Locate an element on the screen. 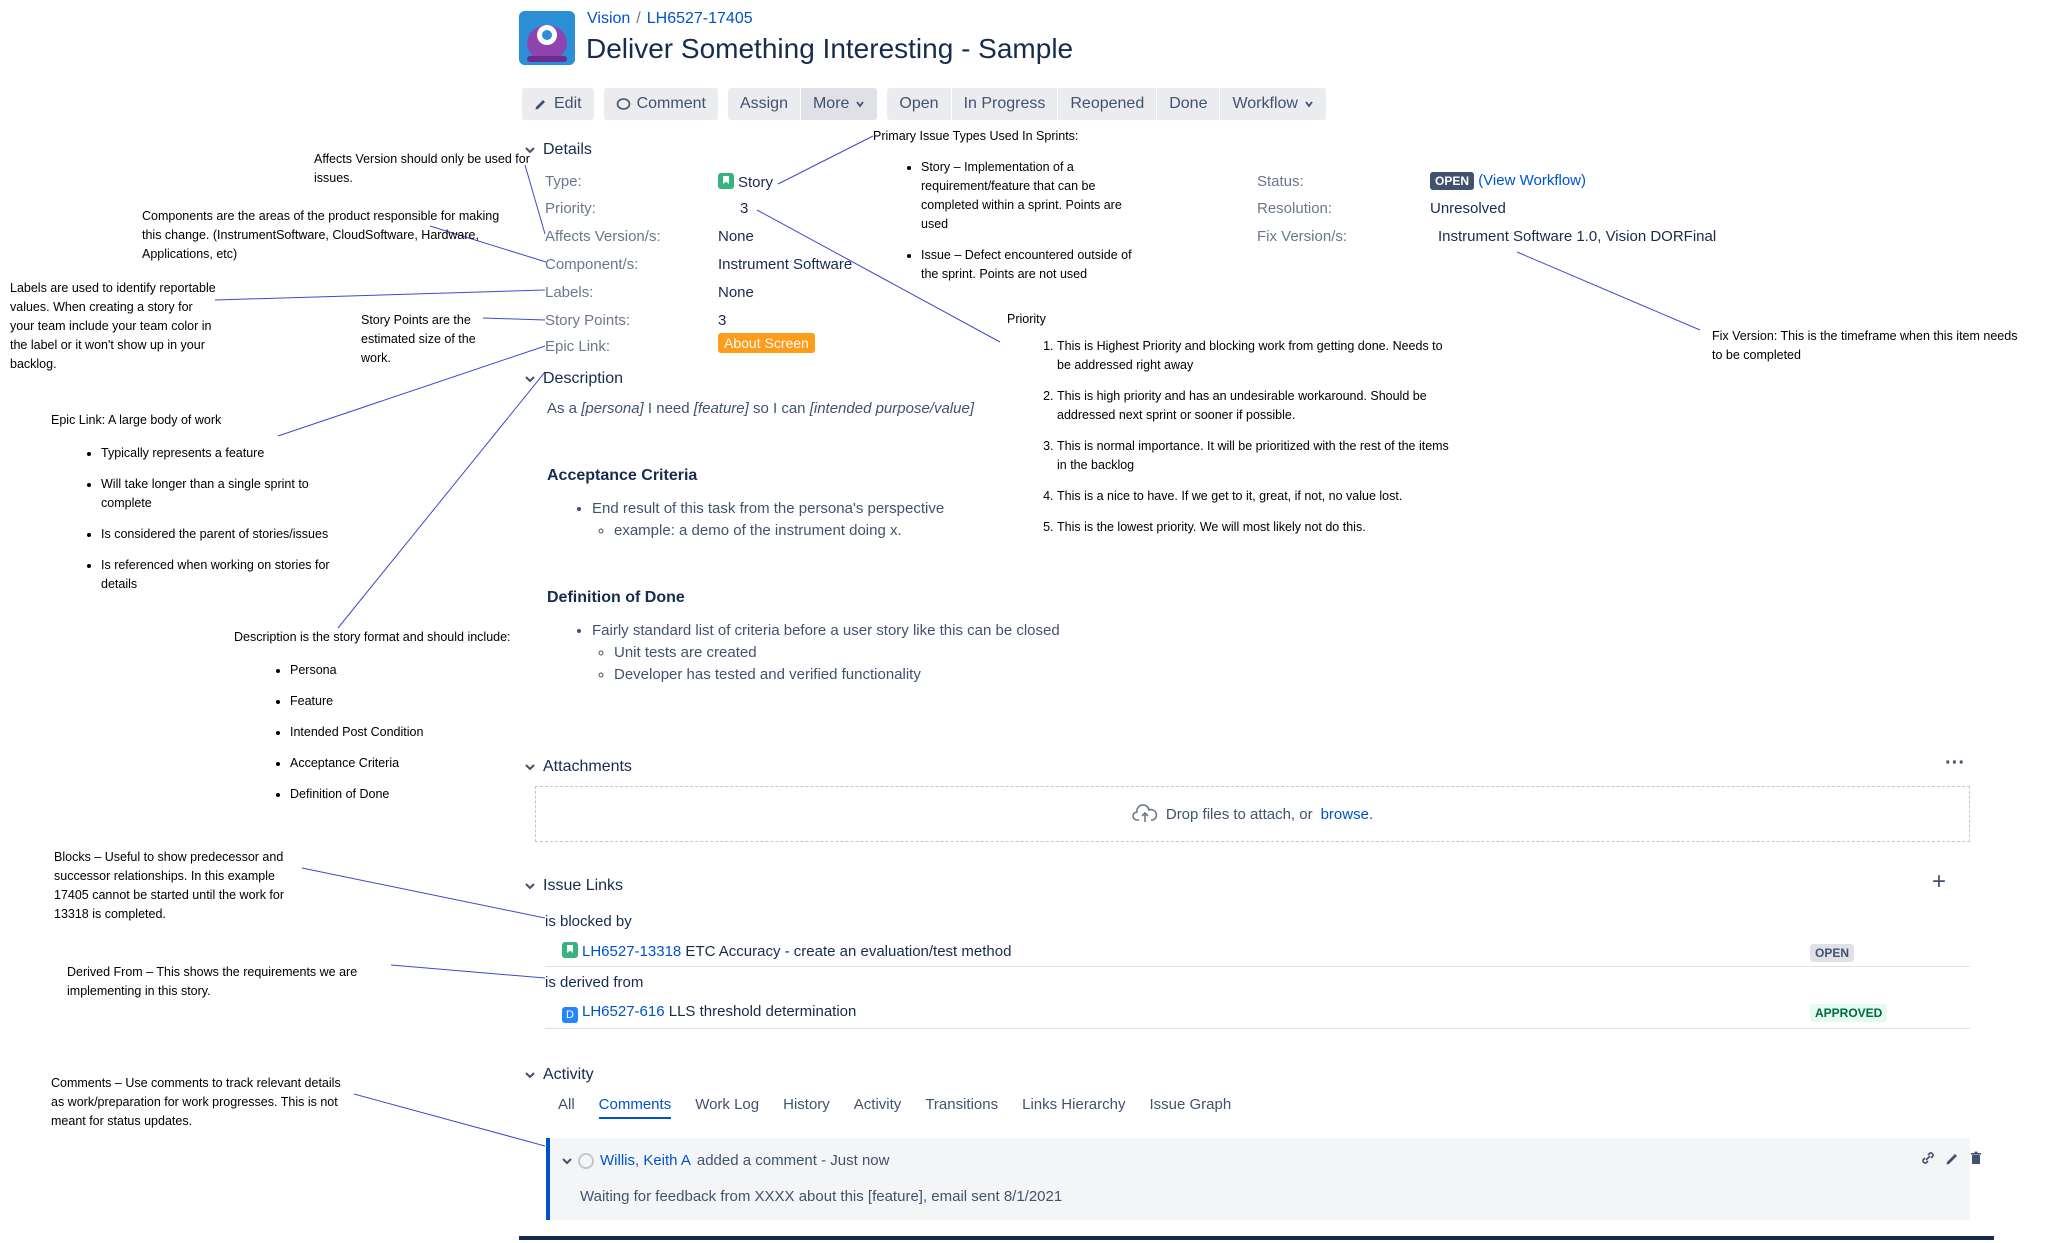 This screenshot has width=2056, height=1243. browse-link: browse. is located at coordinates (1347, 814).